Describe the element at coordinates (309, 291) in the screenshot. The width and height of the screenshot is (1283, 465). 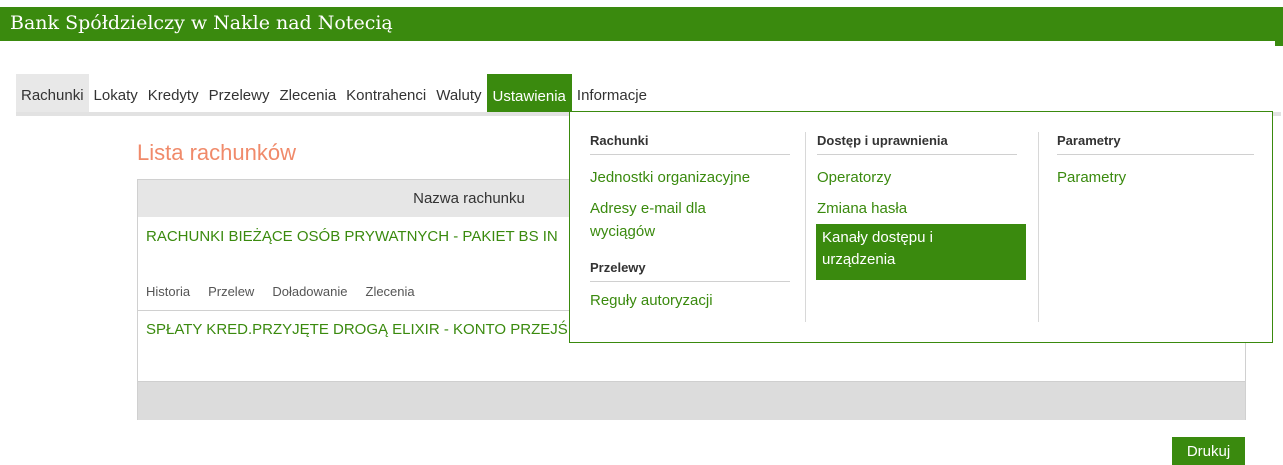
I see `topup-link: Doładowanie` at that location.